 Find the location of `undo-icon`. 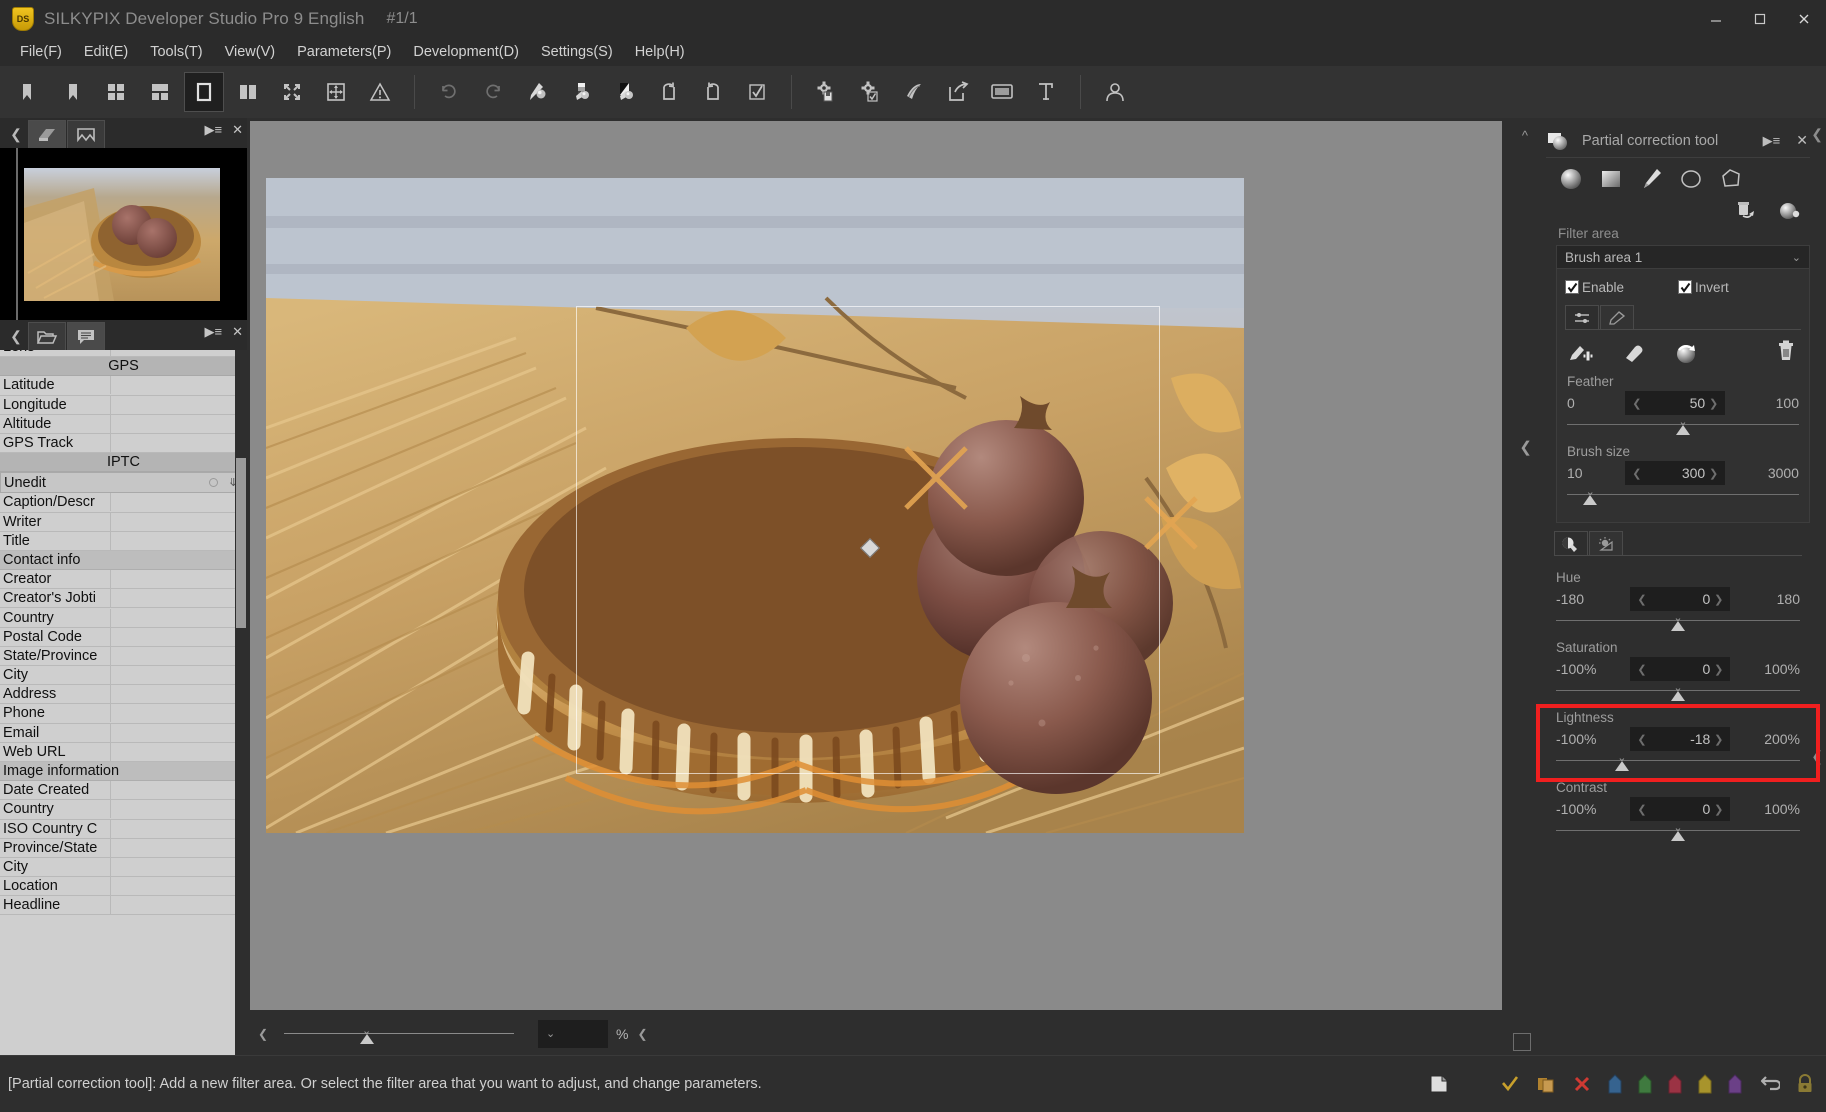

undo-icon is located at coordinates (449, 92).